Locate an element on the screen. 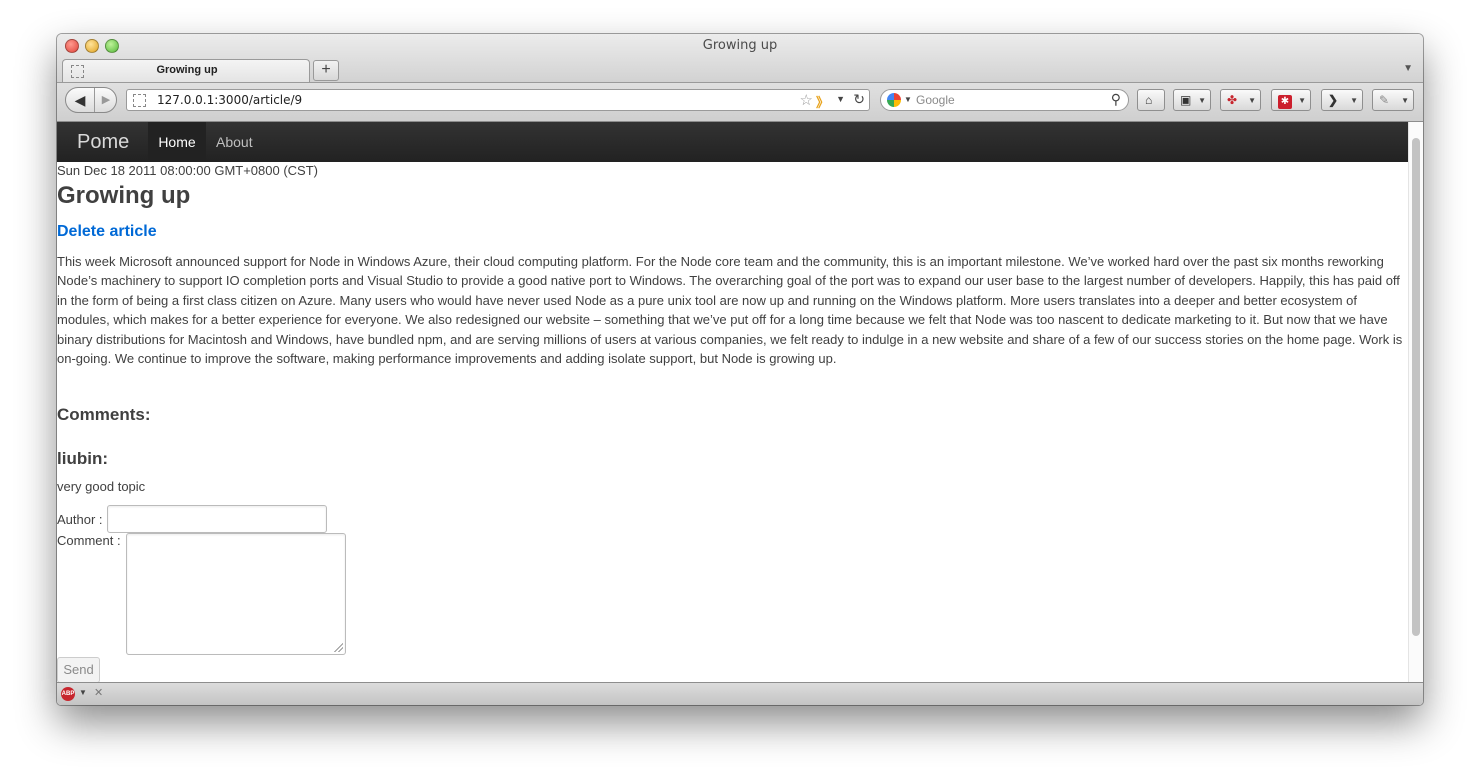  address-bar: 127.0.0.1:3000/article/9 ☆ 》 ▼ ↻ is located at coordinates (498, 100).